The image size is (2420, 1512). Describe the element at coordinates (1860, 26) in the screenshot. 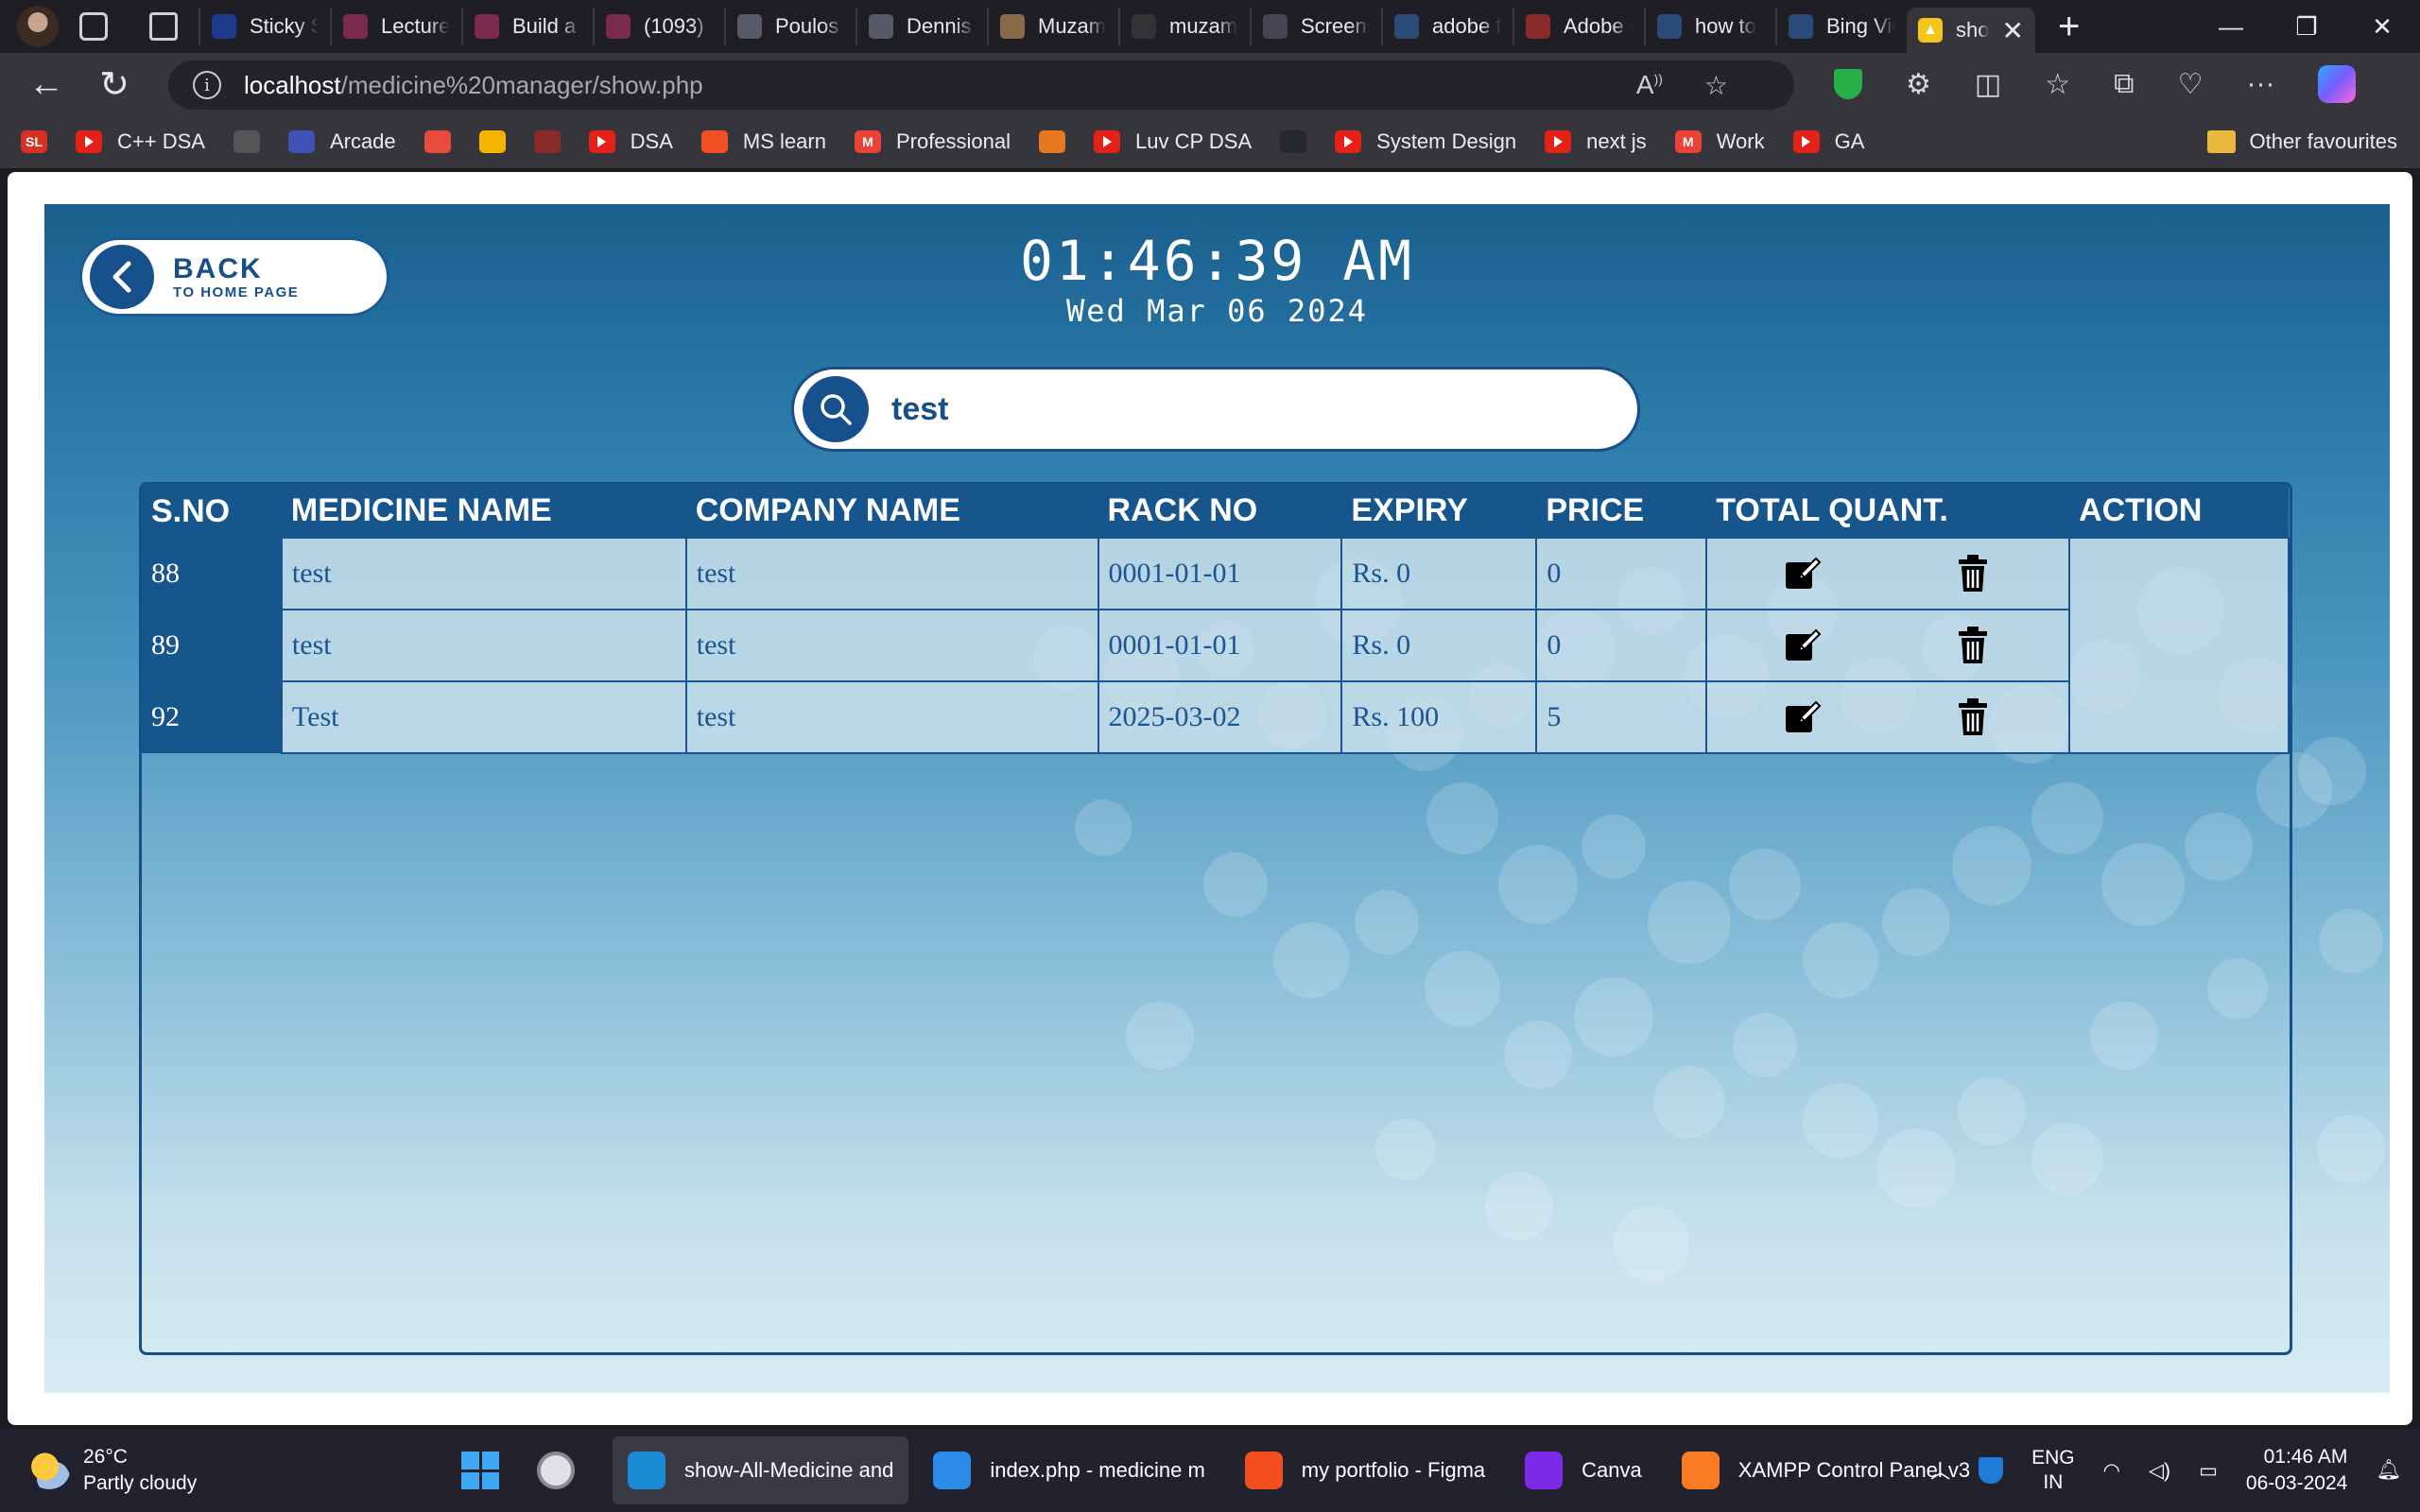

I see `tab-title: Bing Vic` at that location.